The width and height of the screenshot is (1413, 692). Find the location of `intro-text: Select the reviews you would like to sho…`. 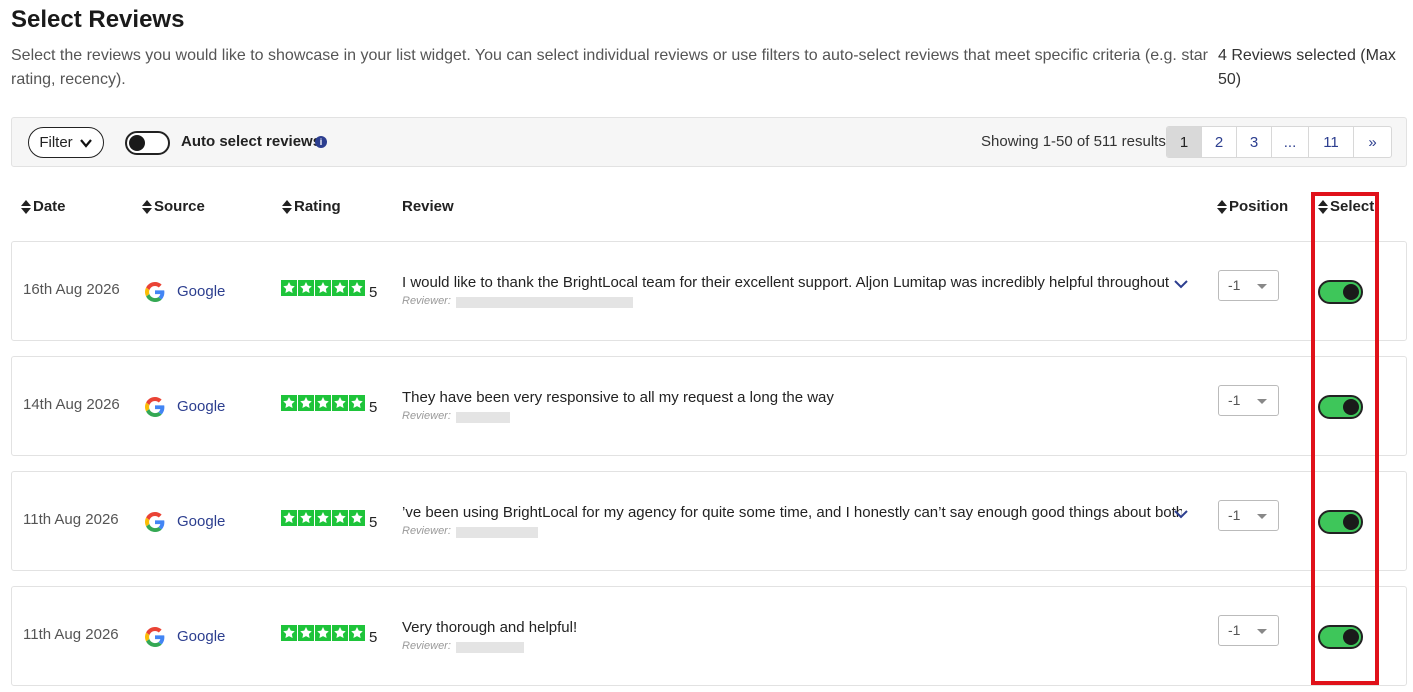

intro-text: Select the reviews you would like to sho… is located at coordinates (609, 67).